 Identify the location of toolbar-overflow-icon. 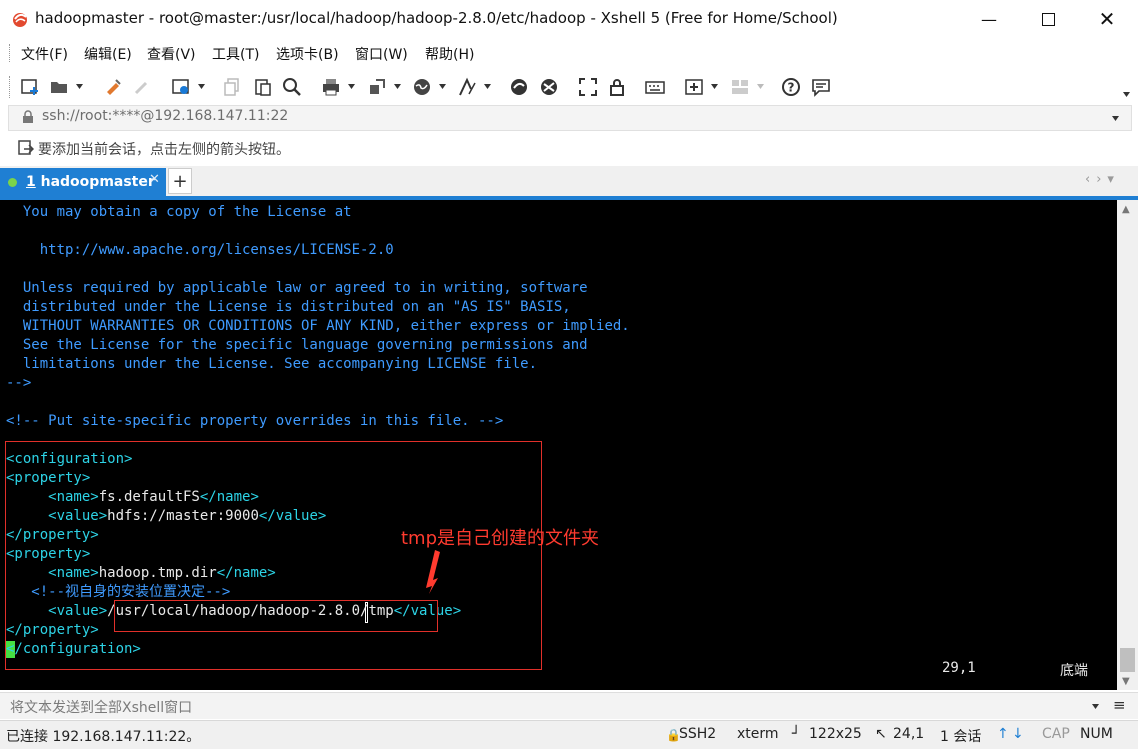
(1126, 94).